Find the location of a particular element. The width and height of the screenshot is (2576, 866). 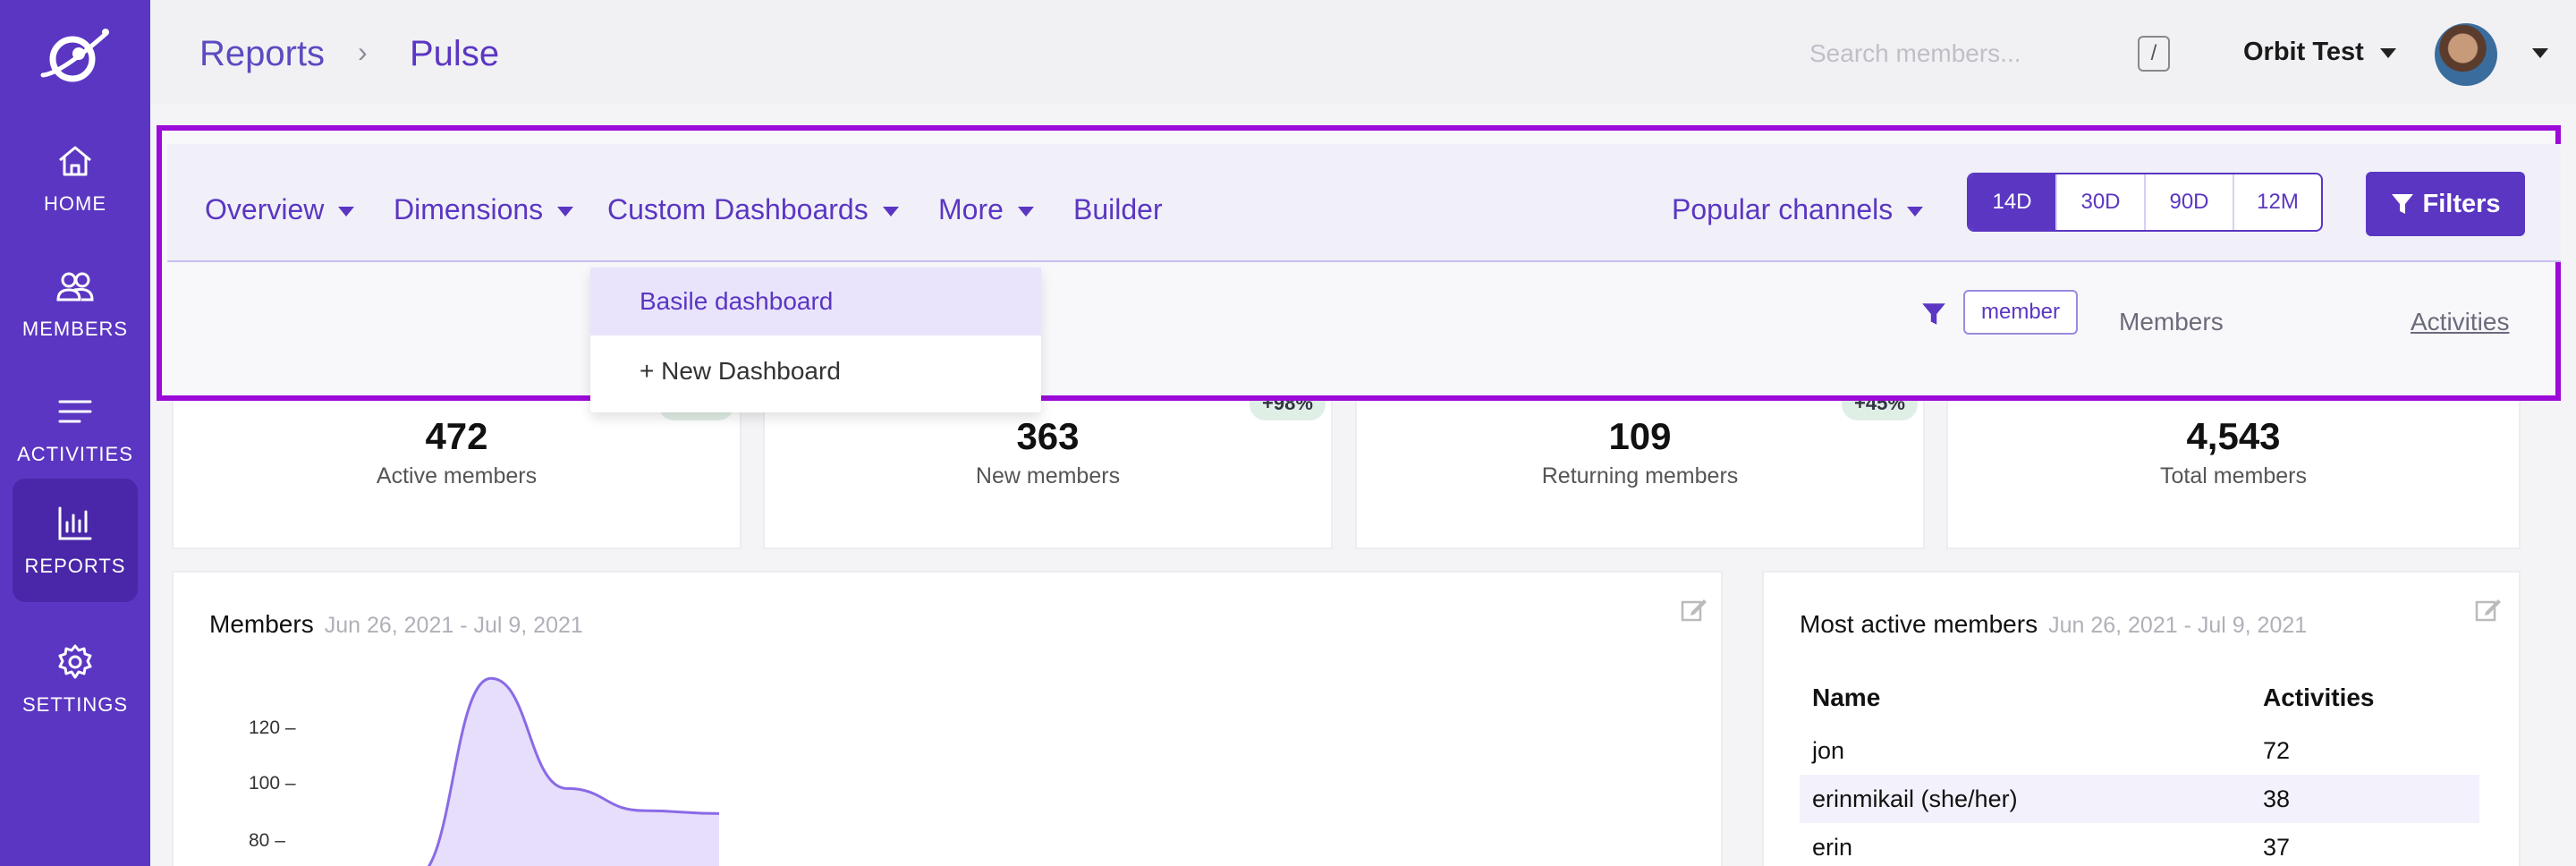

members-area-fill is located at coordinates (573, 772).